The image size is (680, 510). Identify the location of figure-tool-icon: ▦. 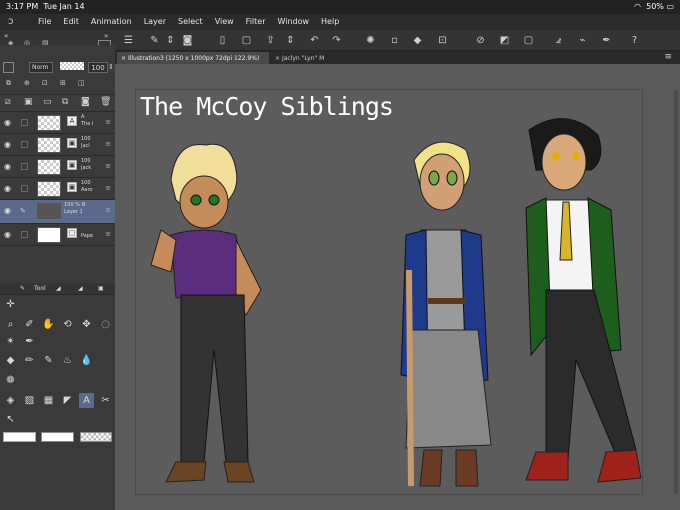
(48, 400).